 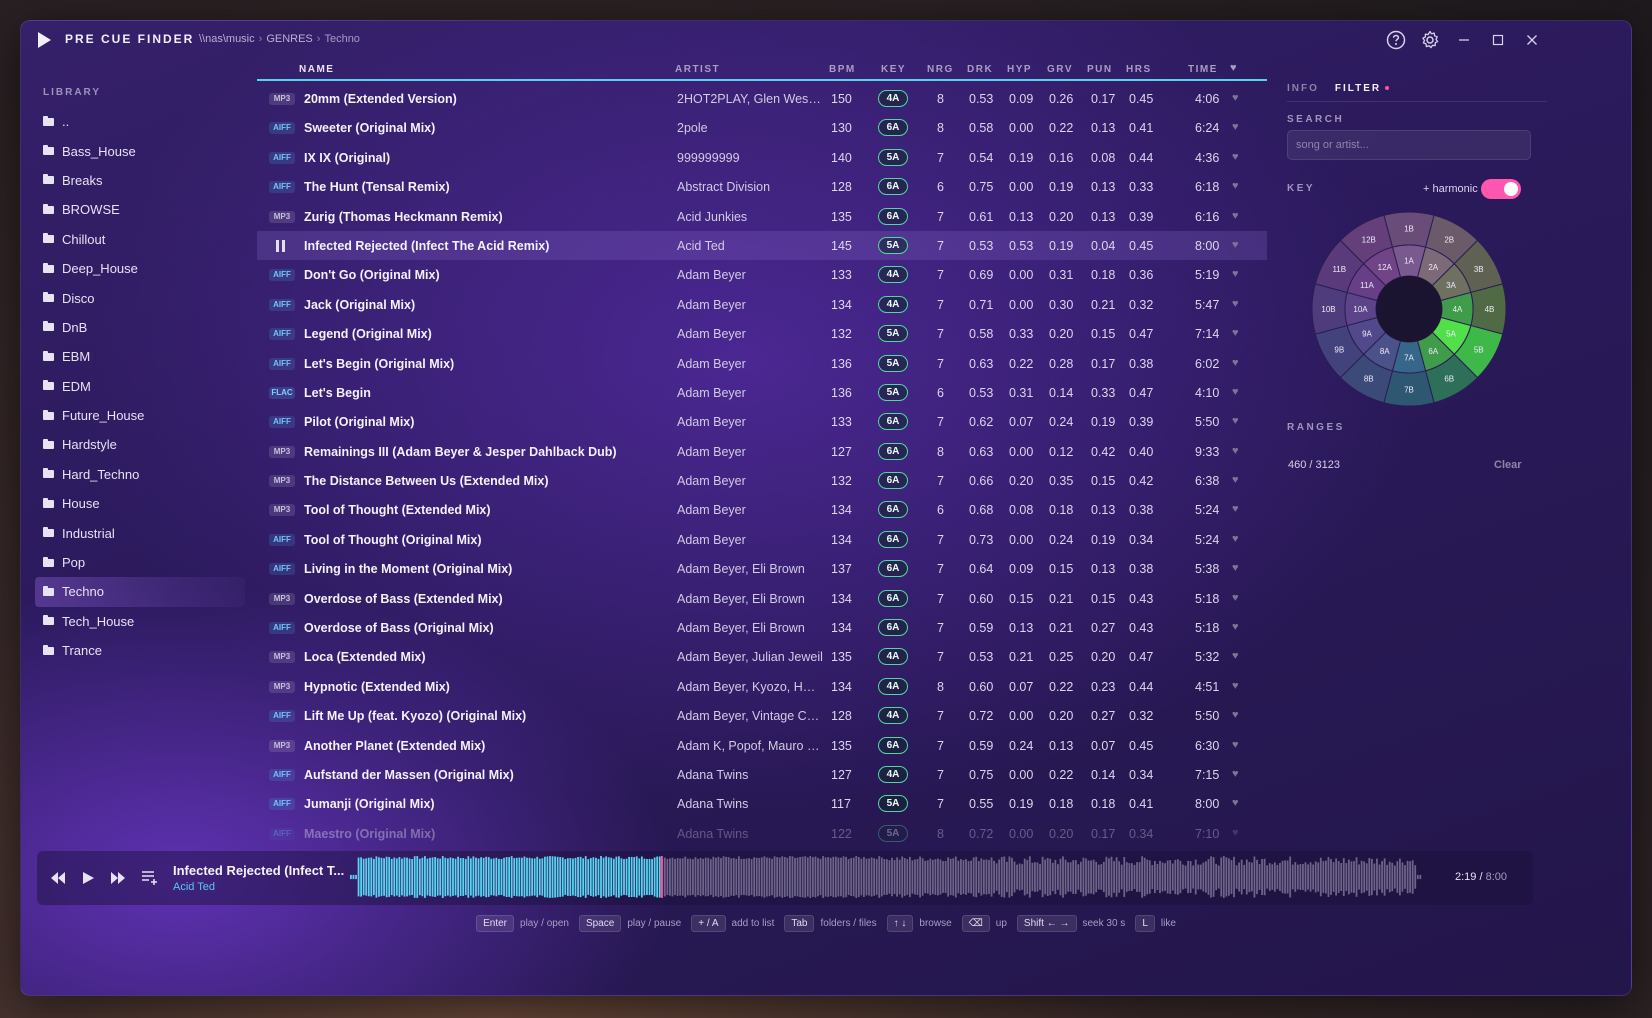 I want to click on search-input, so click(x=1409, y=145).